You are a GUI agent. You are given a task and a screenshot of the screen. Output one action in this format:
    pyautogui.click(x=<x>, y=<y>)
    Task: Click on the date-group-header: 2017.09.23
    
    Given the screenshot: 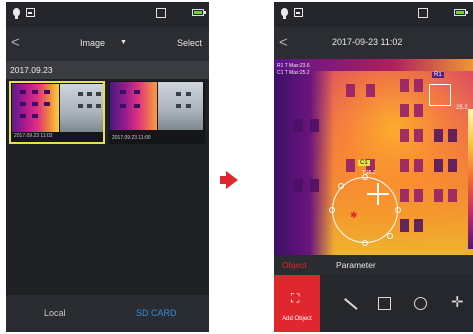 What is the action you would take?
    pyautogui.click(x=107, y=70)
    